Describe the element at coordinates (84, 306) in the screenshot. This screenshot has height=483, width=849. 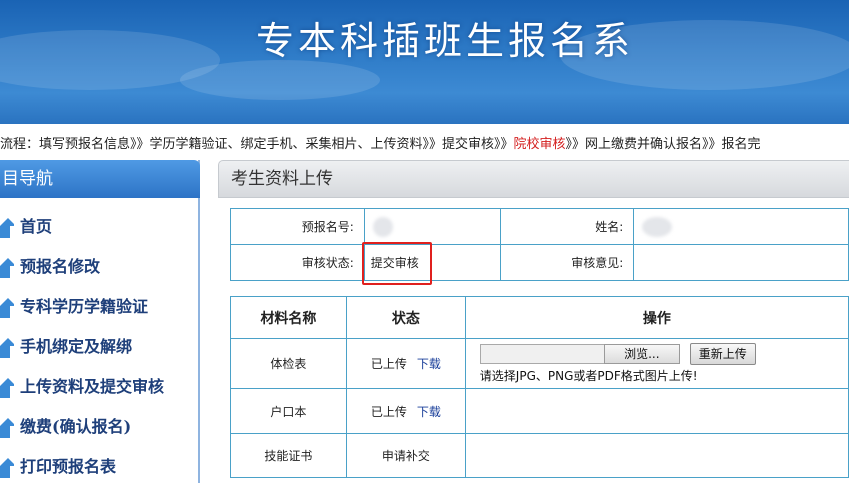
I see `sidebar-item-label: 专科学历学籍验证` at that location.